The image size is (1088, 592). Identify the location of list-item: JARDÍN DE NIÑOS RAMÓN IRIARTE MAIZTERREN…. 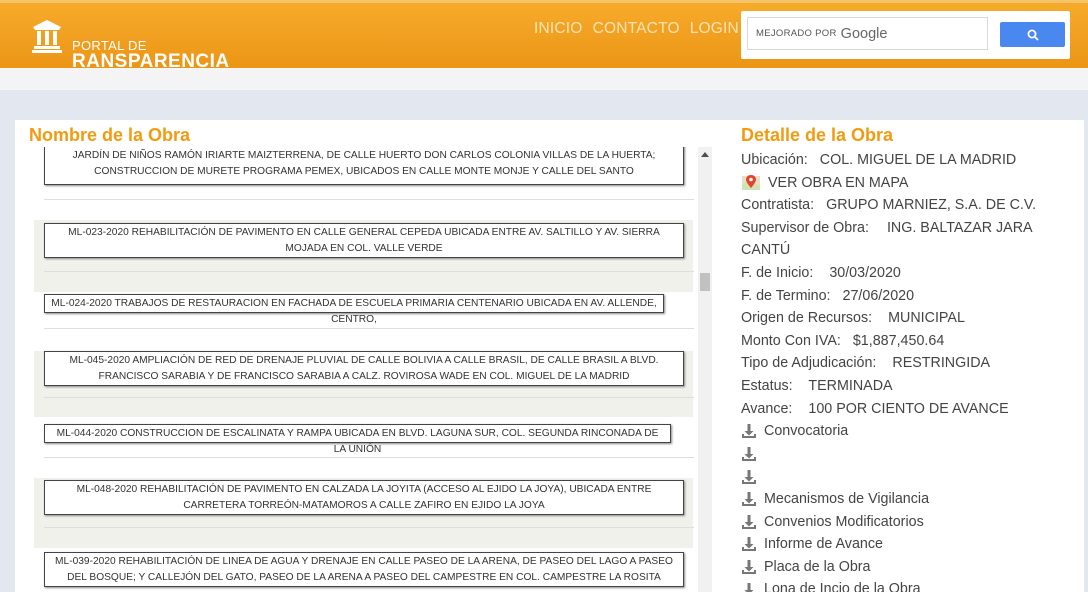
(364, 166).